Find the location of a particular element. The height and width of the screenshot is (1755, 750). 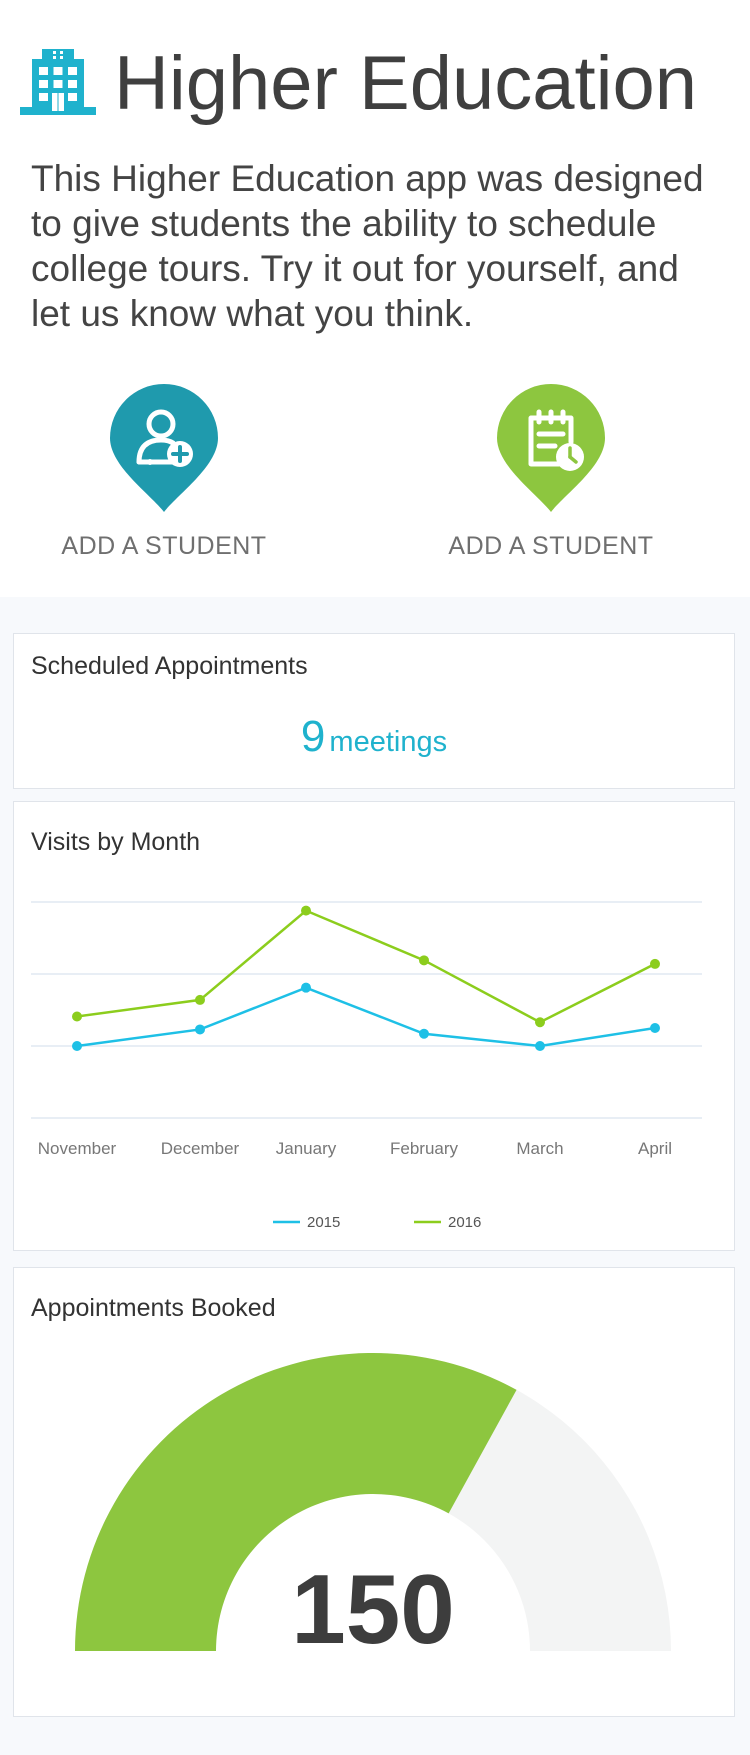

series-line-2016 is located at coordinates (366, 966).